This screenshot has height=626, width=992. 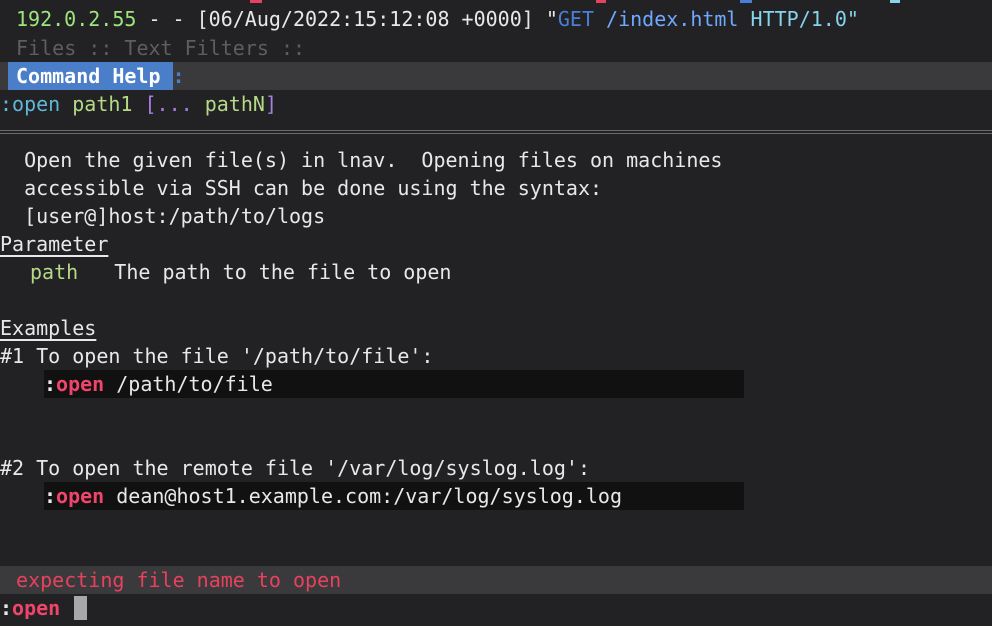 I want to click on parameter-name: path, so click(x=54, y=272).